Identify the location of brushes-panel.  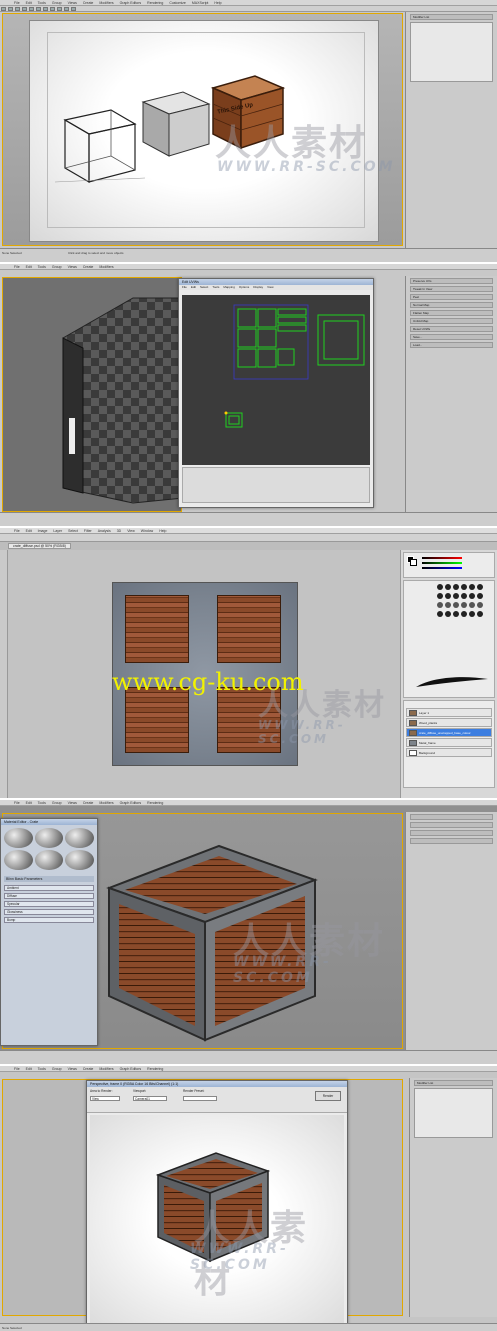
(449, 639).